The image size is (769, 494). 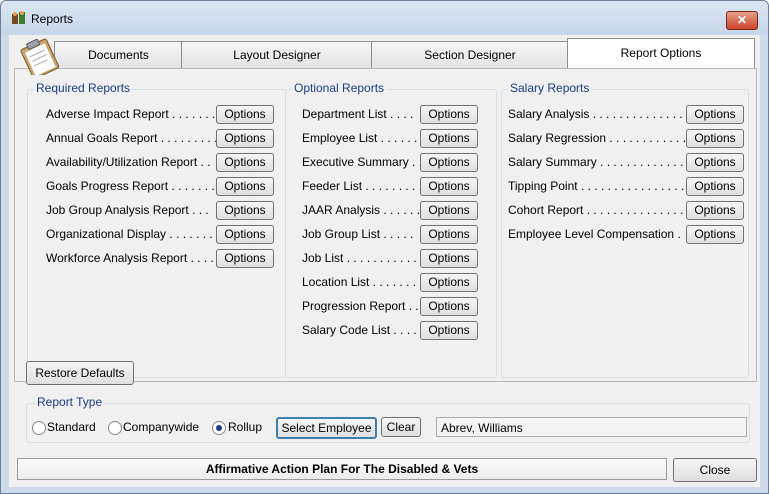 What do you see at coordinates (39, 428) in the screenshot?
I see `standard-radio` at bounding box center [39, 428].